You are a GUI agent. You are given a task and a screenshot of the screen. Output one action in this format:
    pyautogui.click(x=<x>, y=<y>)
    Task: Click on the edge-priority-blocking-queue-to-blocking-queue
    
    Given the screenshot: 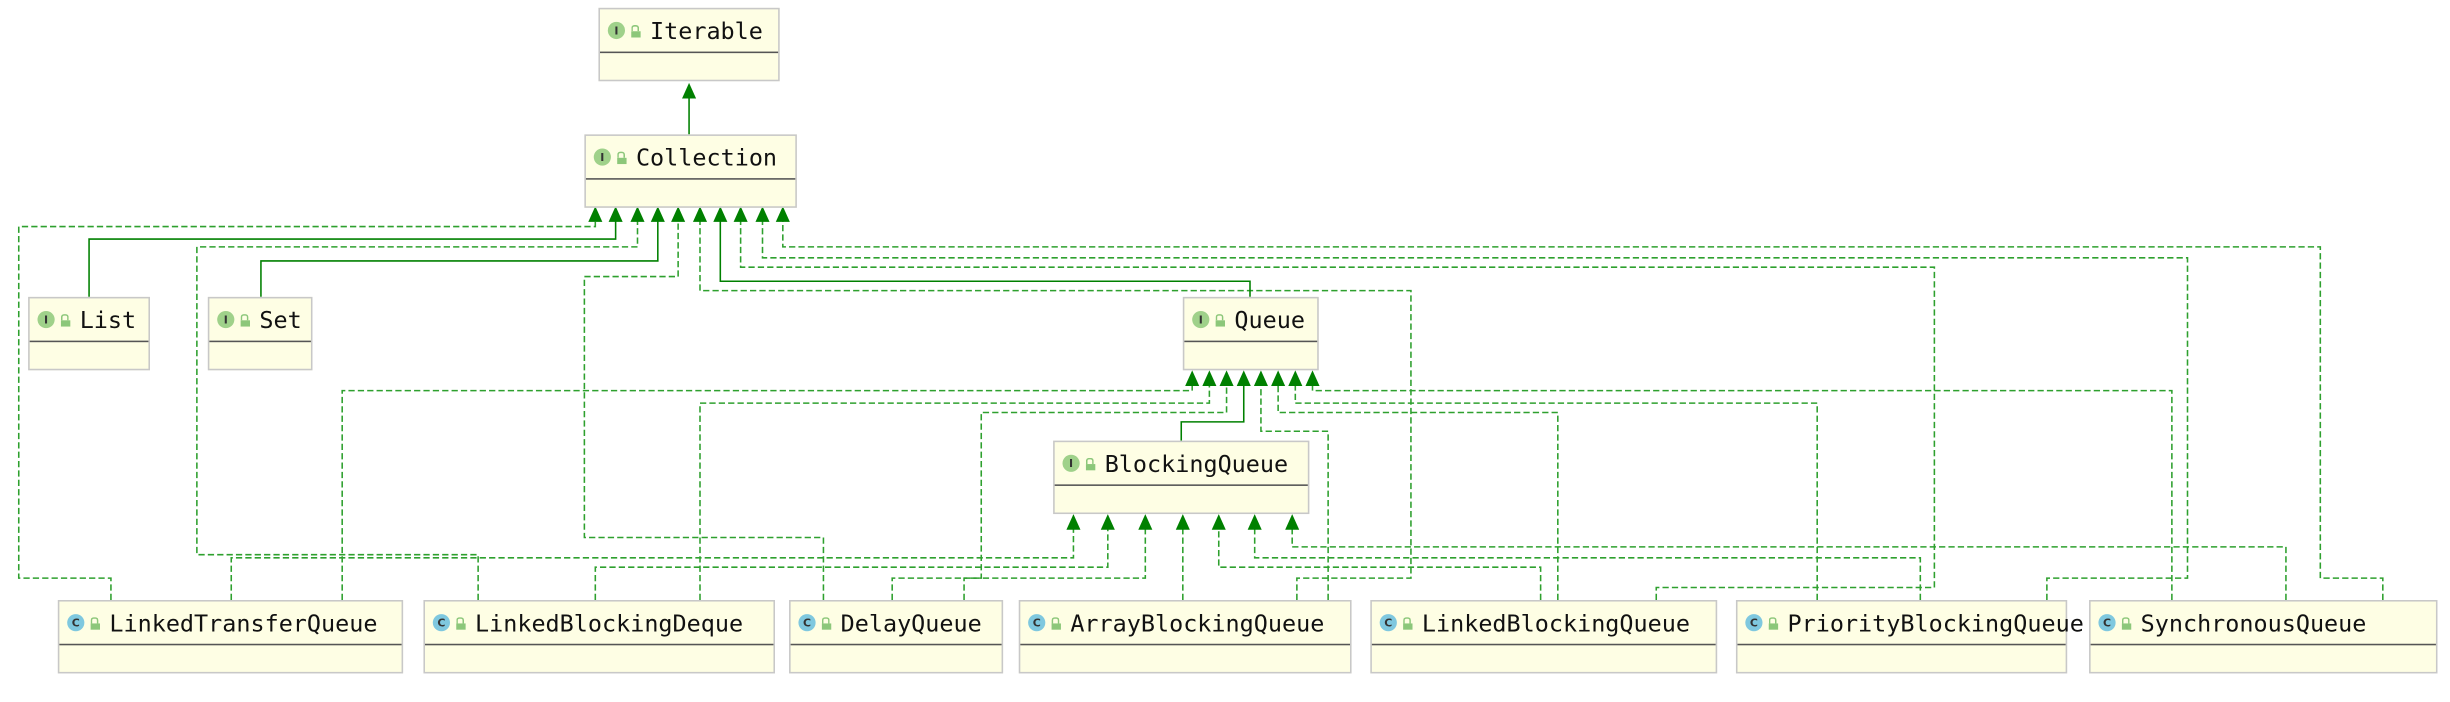 What is the action you would take?
    pyautogui.click(x=1584, y=557)
    